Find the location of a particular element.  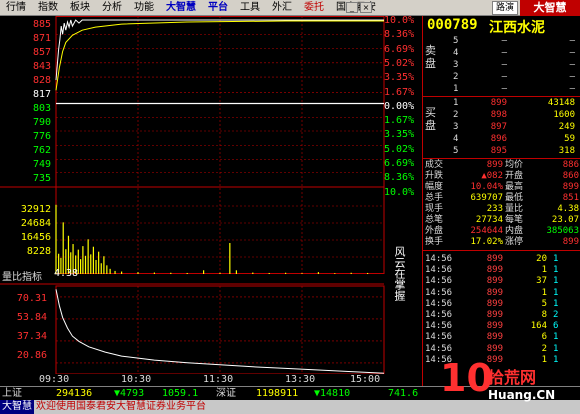

watermark-number: 10 is located at coordinates (466, 378).